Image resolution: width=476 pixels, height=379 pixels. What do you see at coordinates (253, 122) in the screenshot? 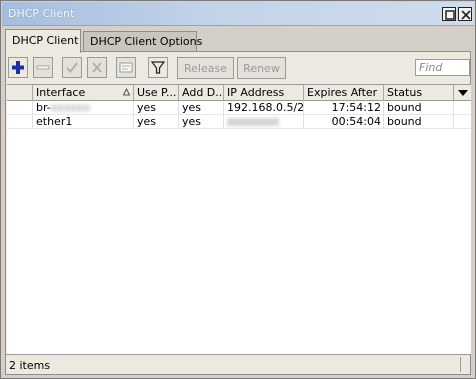
I see `redacted-ip-address` at bounding box center [253, 122].